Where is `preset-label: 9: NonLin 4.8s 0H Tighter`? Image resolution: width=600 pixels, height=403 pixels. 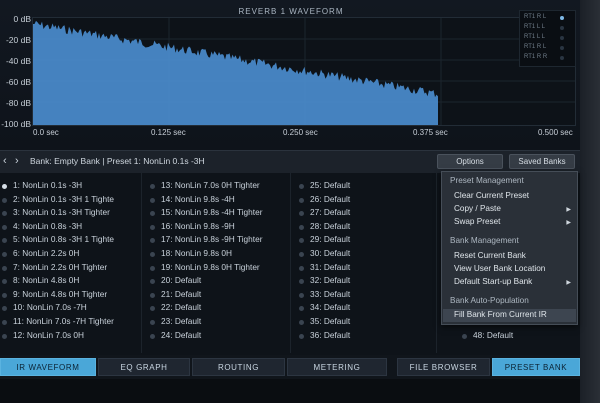 preset-label: 9: NonLin 4.8s 0H Tighter is located at coordinates (60, 293).